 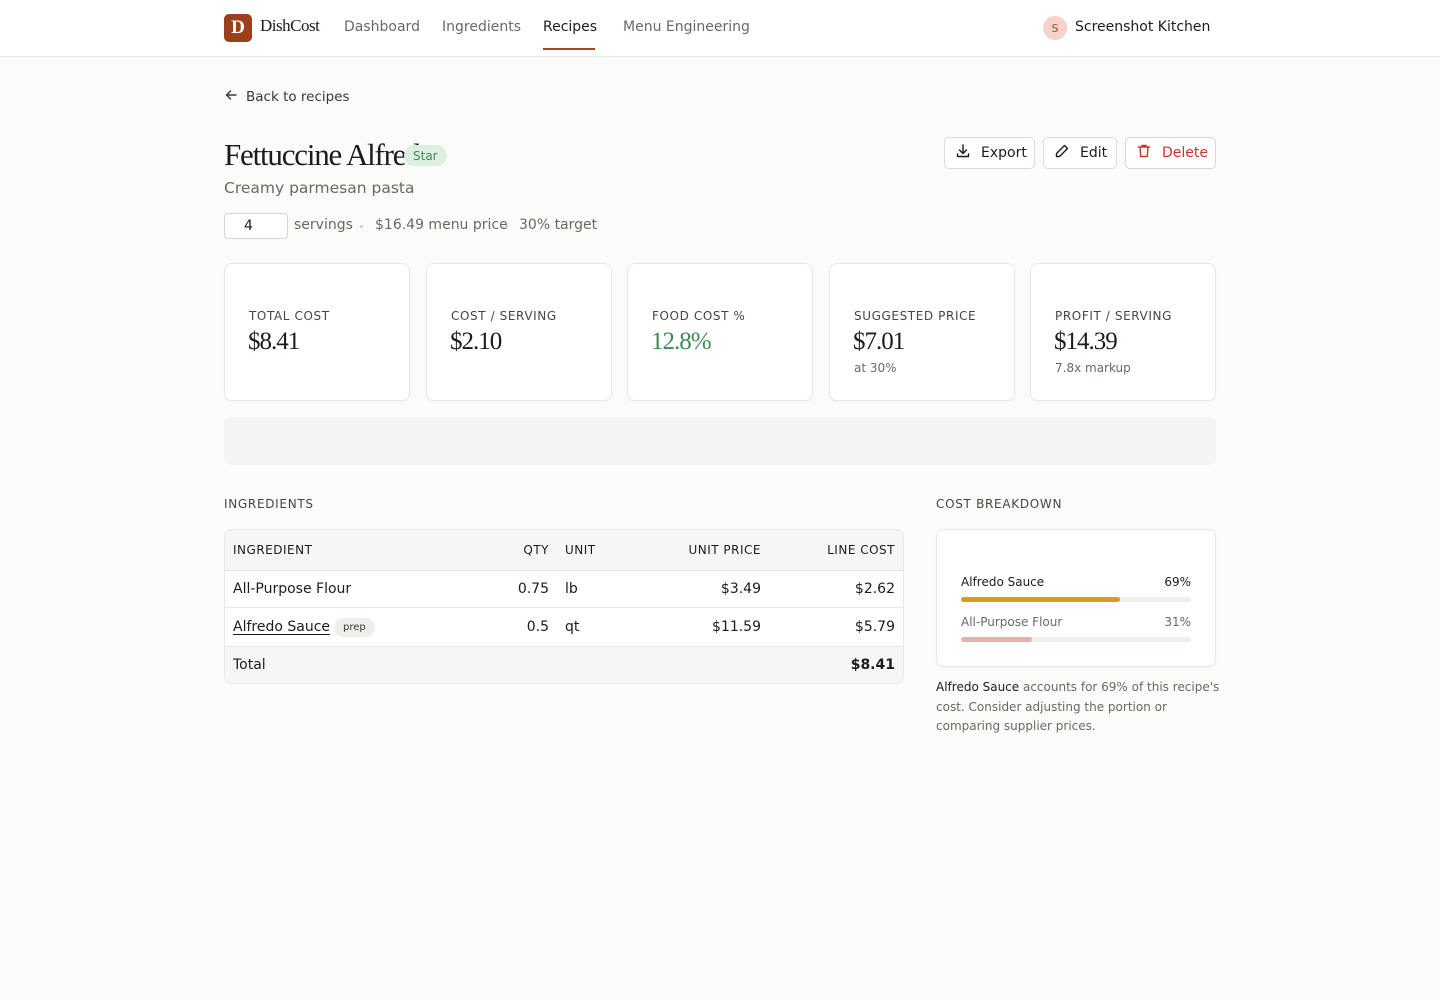 What do you see at coordinates (323, 225) in the screenshot?
I see `servings-label: servings` at bounding box center [323, 225].